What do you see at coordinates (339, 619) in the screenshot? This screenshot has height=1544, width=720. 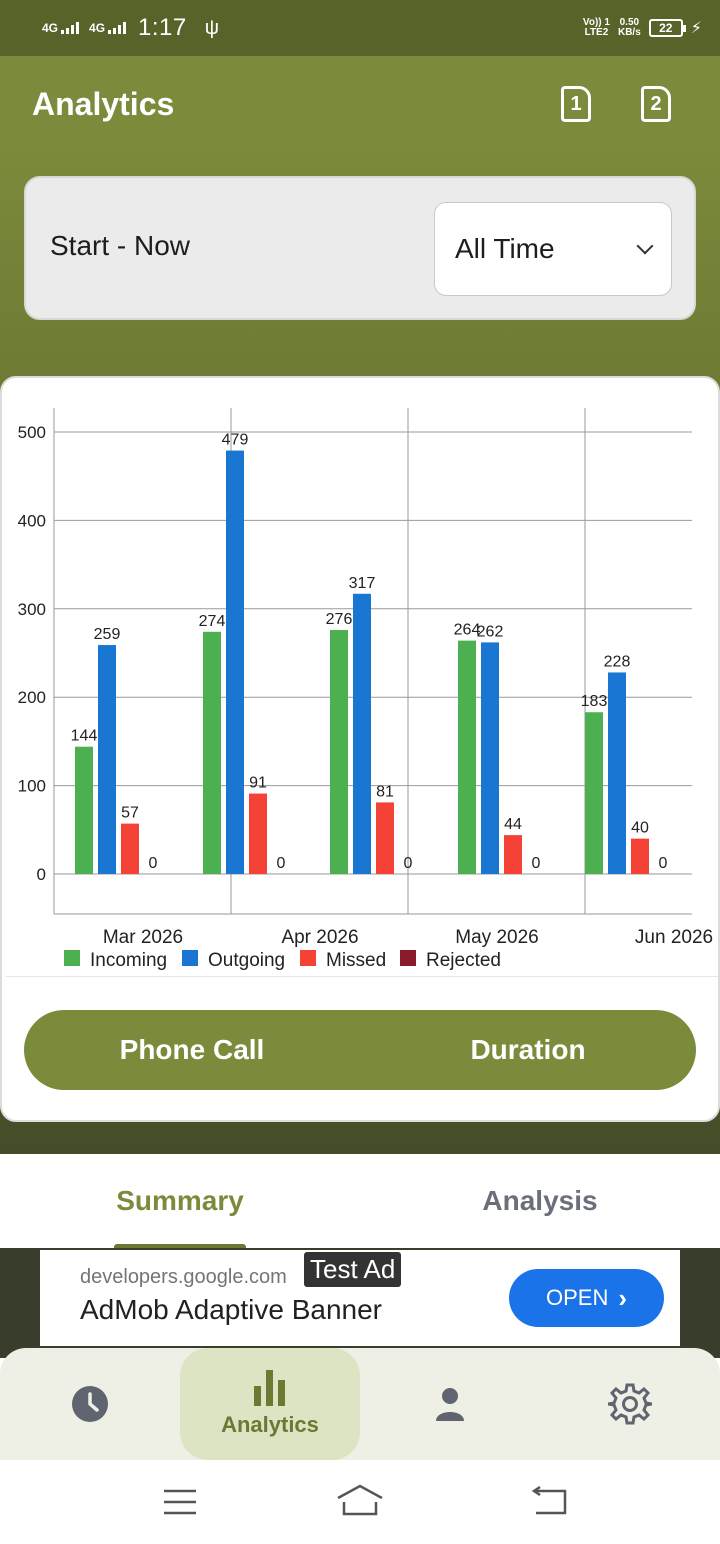 I see `data-label: 276` at bounding box center [339, 619].